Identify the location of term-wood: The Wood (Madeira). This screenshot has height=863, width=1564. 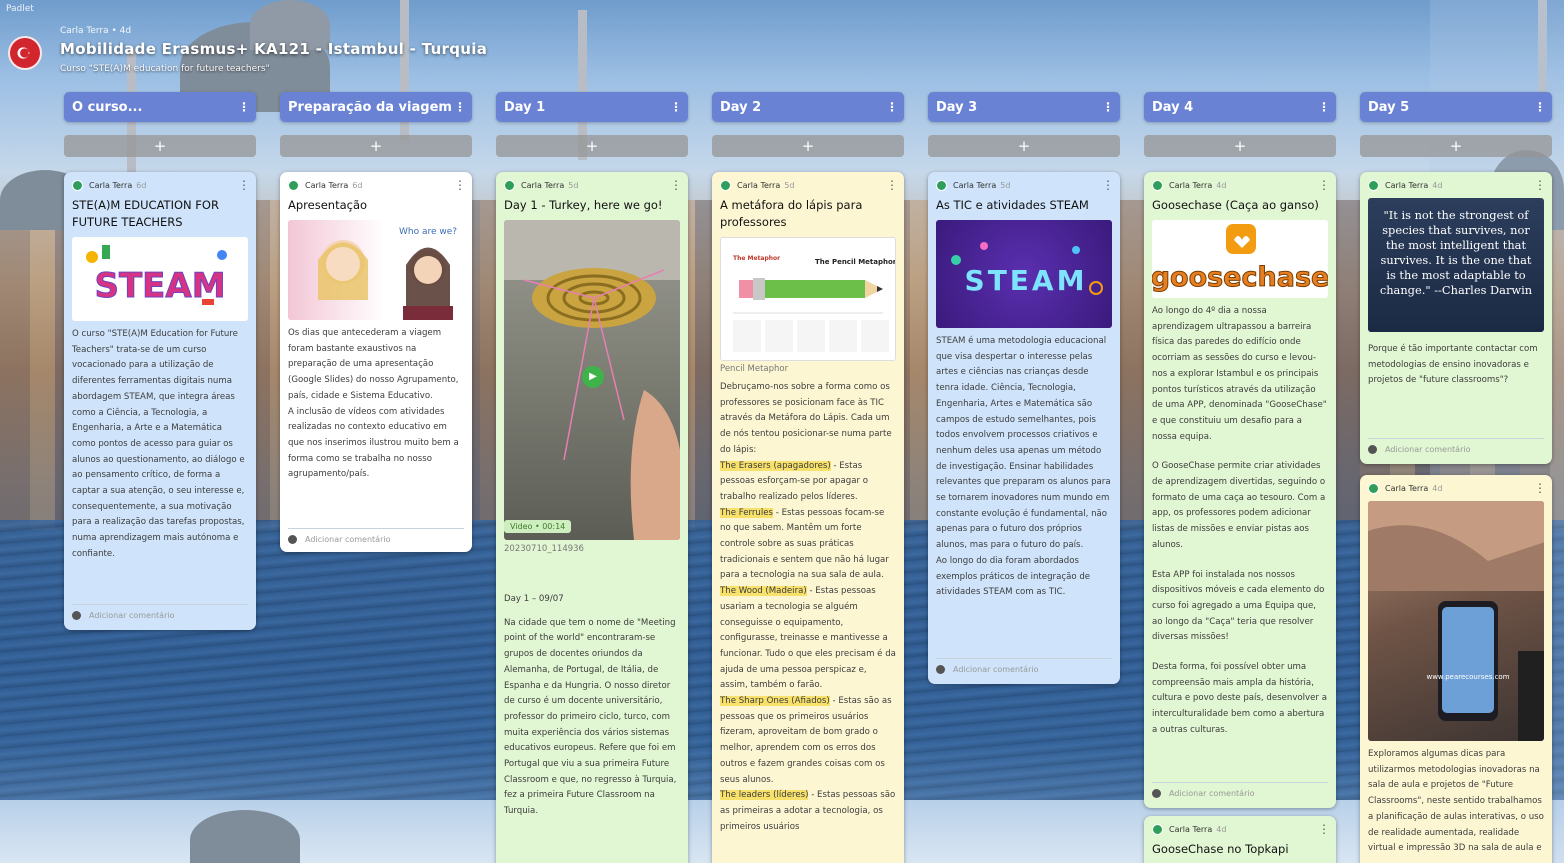
(763, 591).